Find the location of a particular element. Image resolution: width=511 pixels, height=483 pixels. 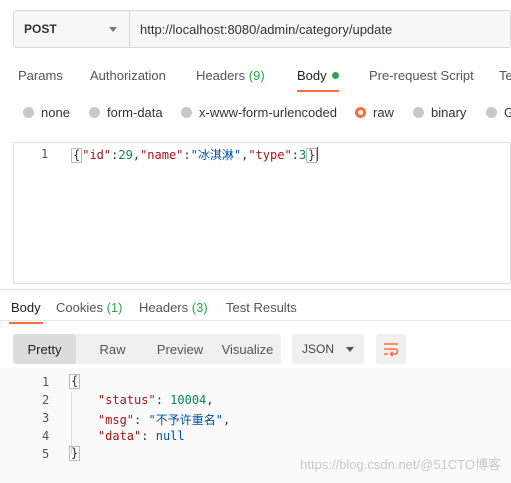

code-line: {"id":29,"name":"冰淇淋","type":3} is located at coordinates (195, 154).